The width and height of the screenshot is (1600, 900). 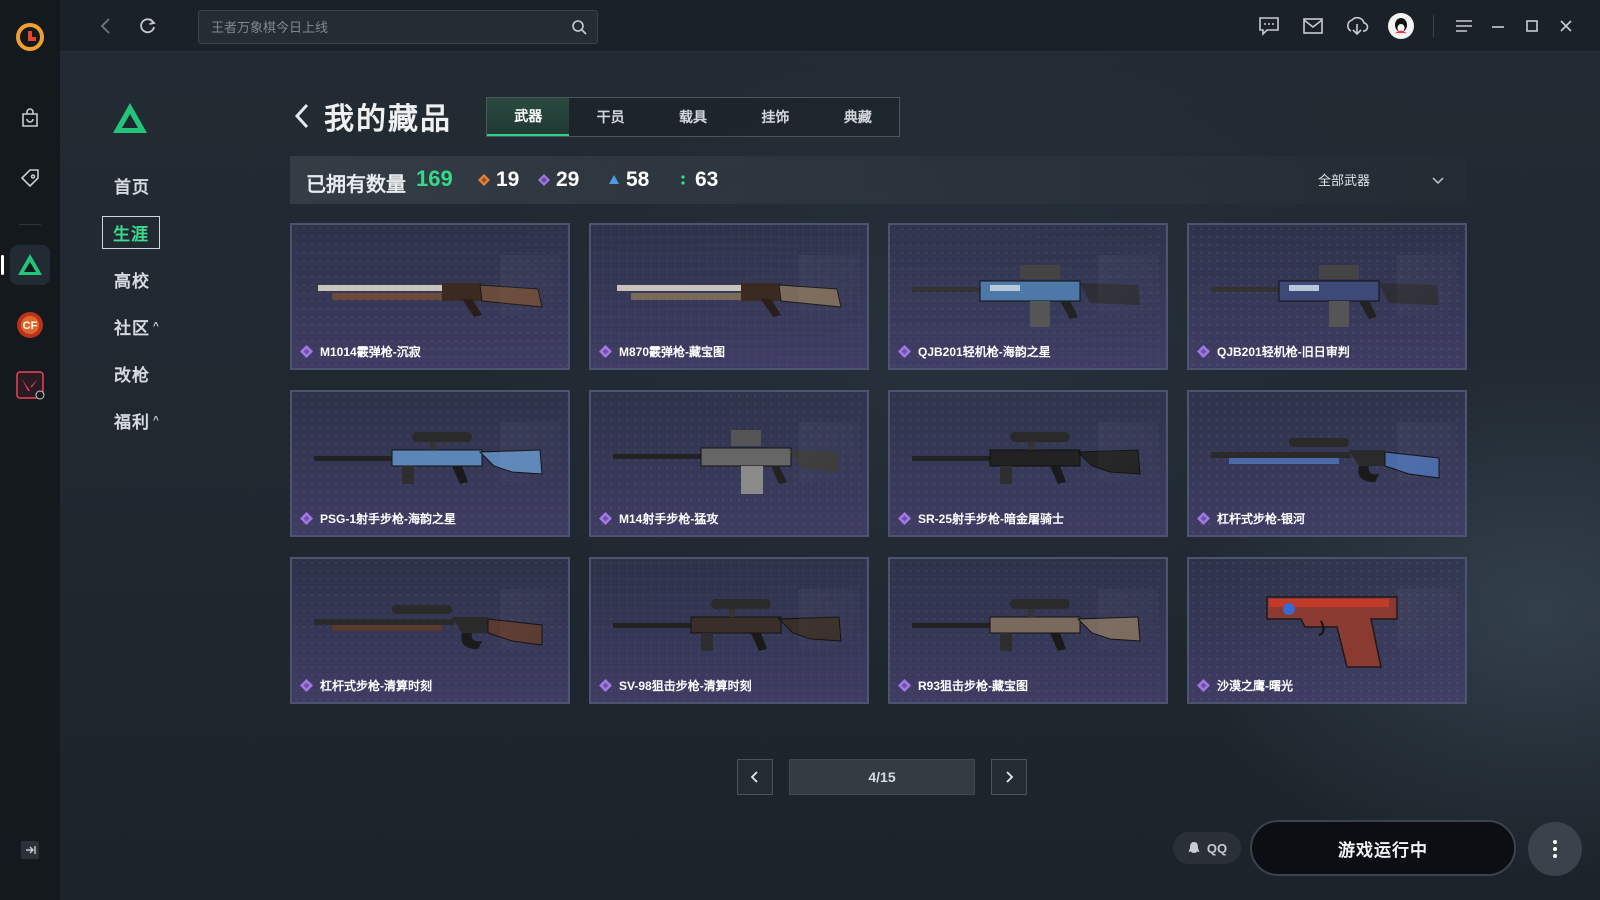 I want to click on refresh-icon, so click(x=148, y=26).